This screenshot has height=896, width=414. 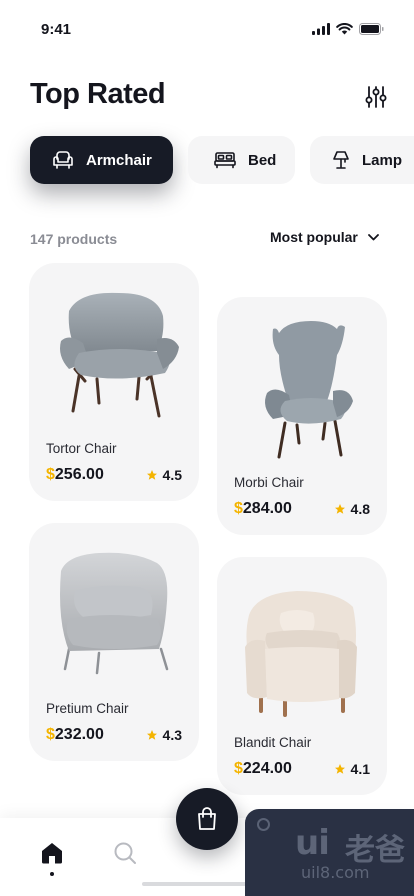 What do you see at coordinates (172, 735) in the screenshot?
I see `rating-value: 4.3` at bounding box center [172, 735].